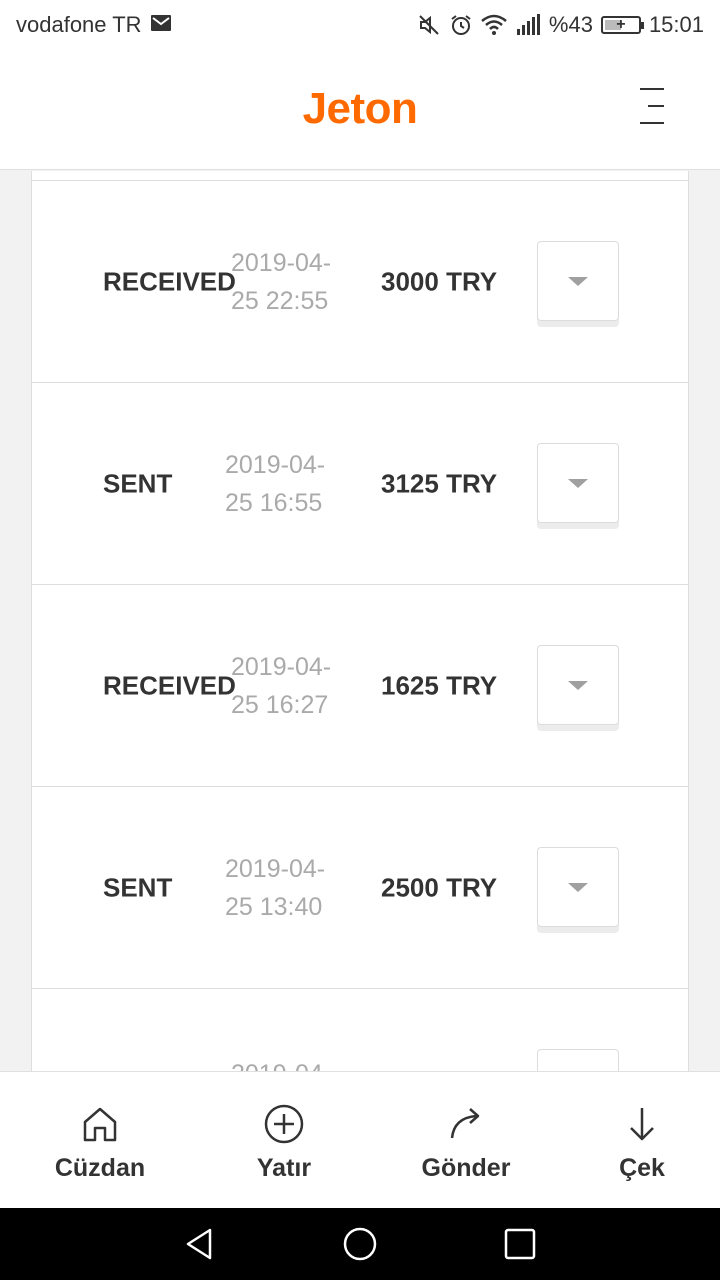  What do you see at coordinates (439, 281) in the screenshot?
I see `transaction-amount: 3000 TRY` at bounding box center [439, 281].